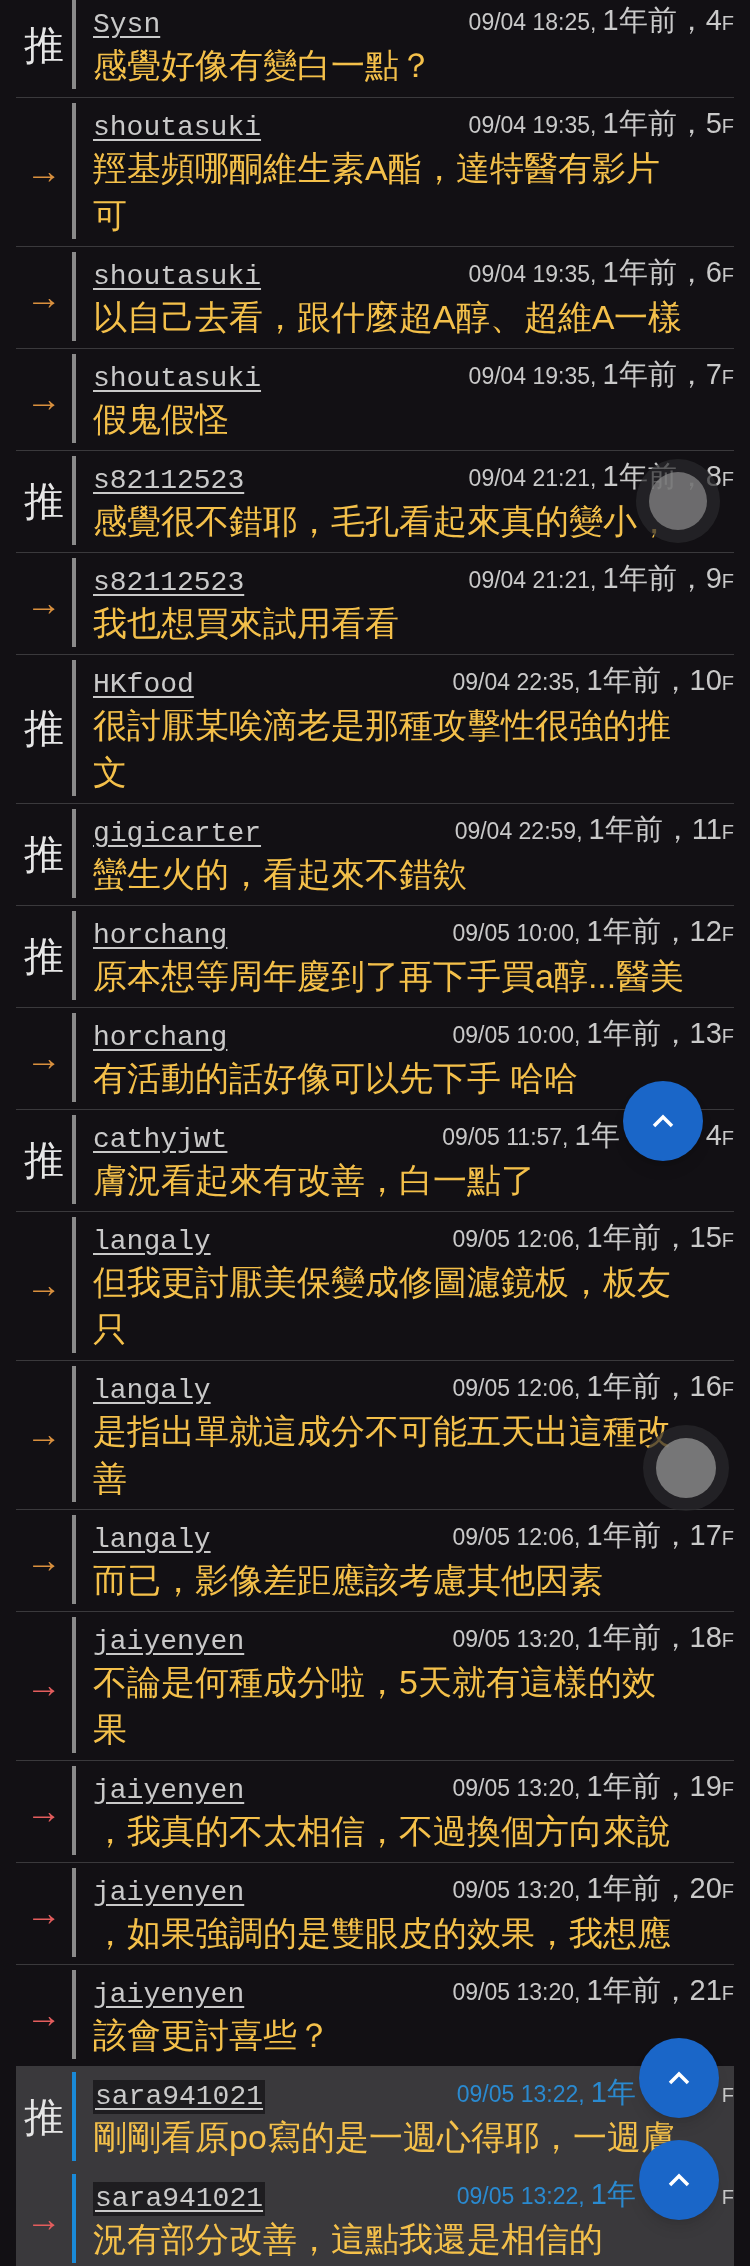  What do you see at coordinates (348, 1580) in the screenshot?
I see `comment-text: 而已，影像差距應該考慮其他因素` at bounding box center [348, 1580].